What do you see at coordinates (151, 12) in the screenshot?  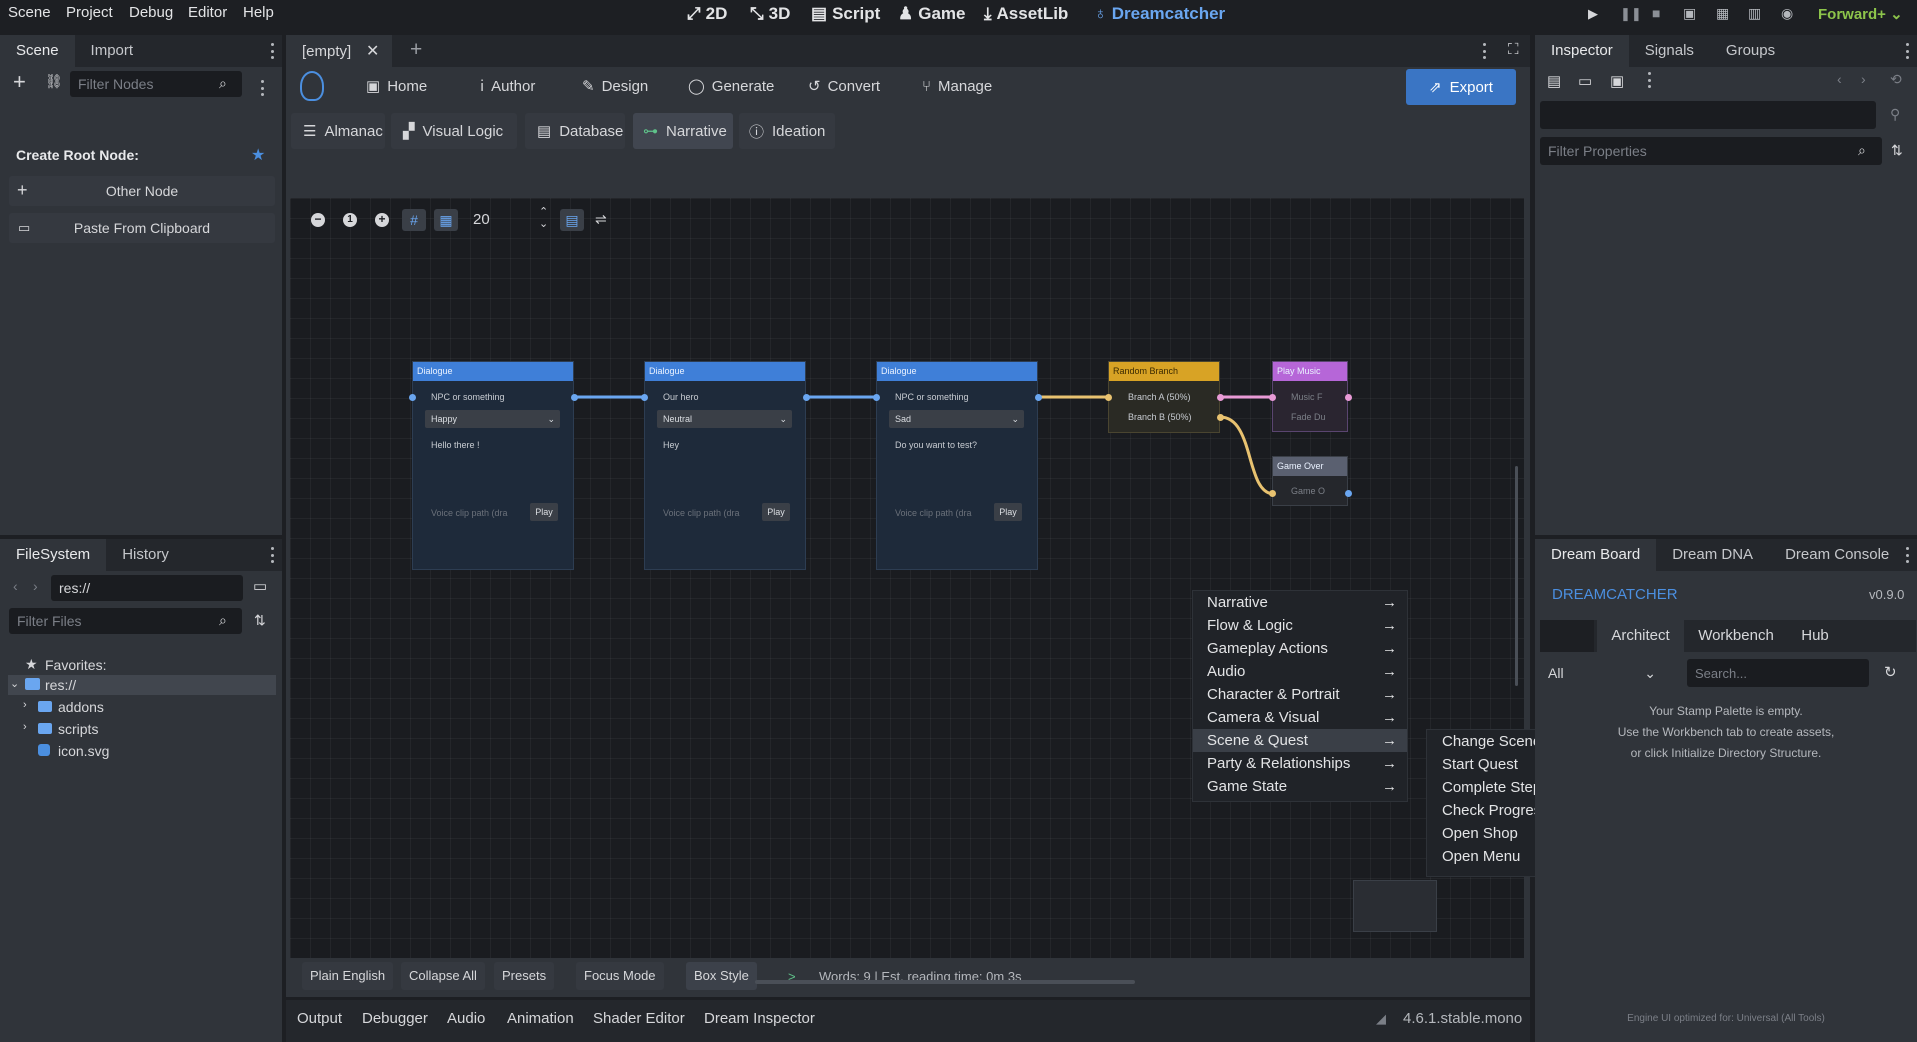 I see `menu-debug: Debug` at bounding box center [151, 12].